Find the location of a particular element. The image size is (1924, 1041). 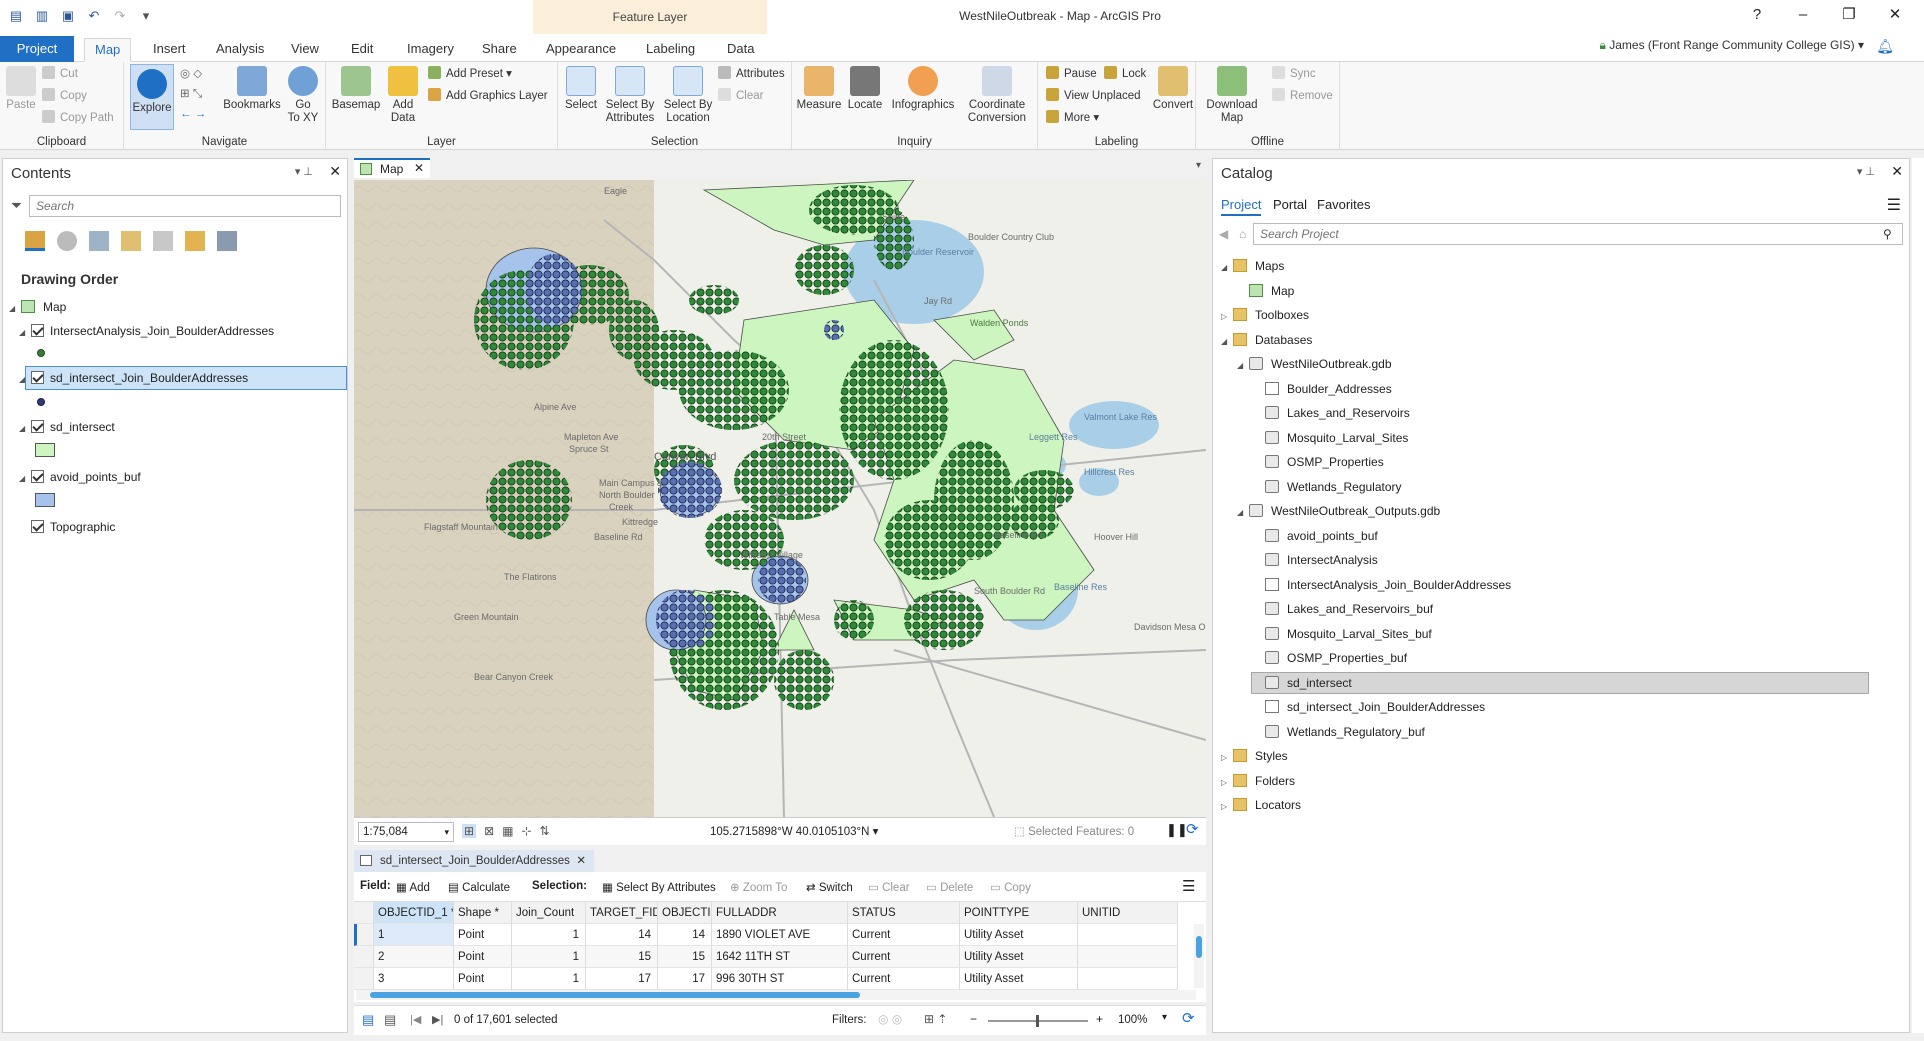

scale-dropdown: 1:75,084 ▾ is located at coordinates (406, 832).